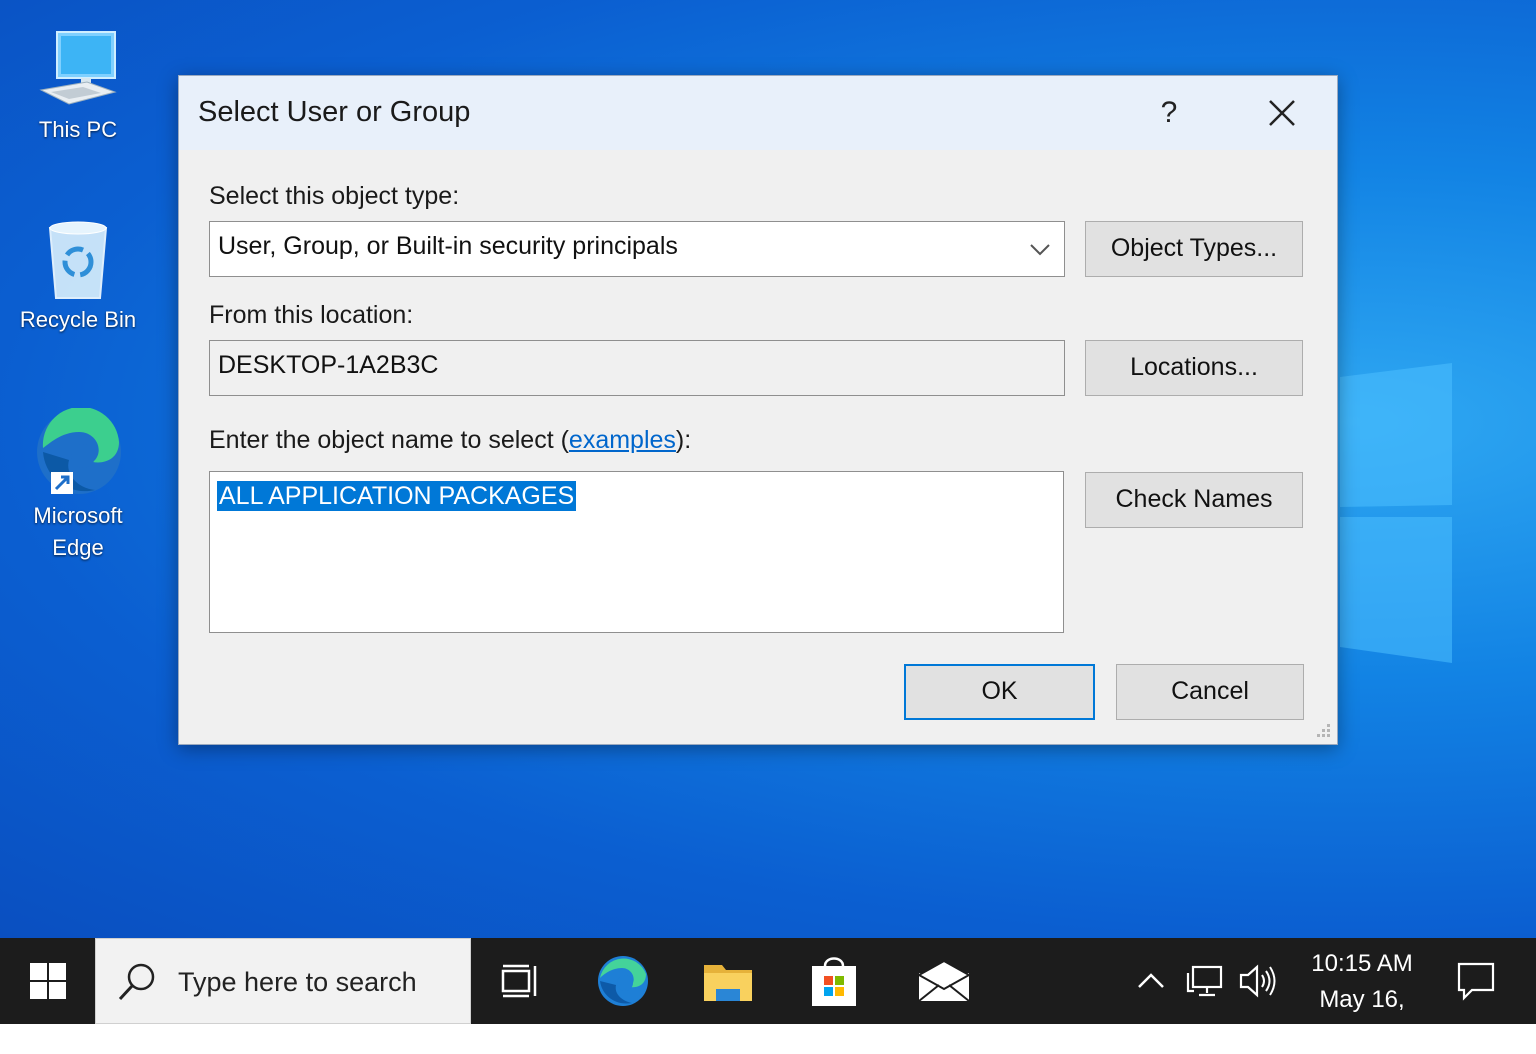  Describe the element at coordinates (999, 692) in the screenshot. I see `ok-button: OK` at that location.